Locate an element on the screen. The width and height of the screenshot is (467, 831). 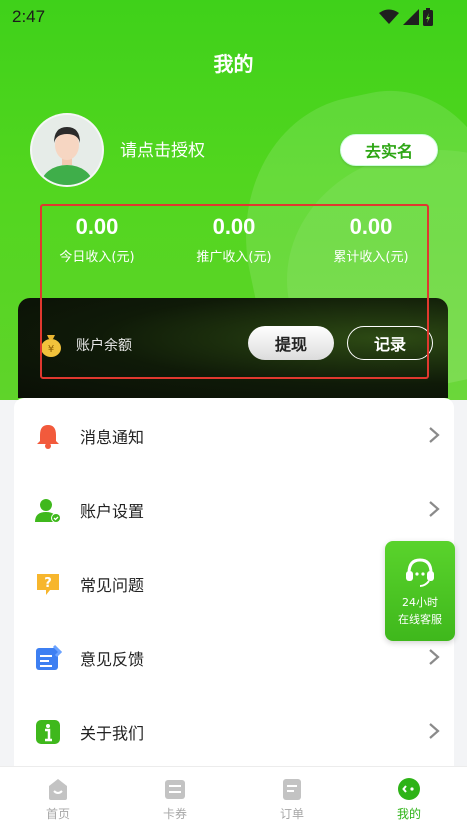
menu-item-label: 关于我们 is located at coordinates (112, 733).